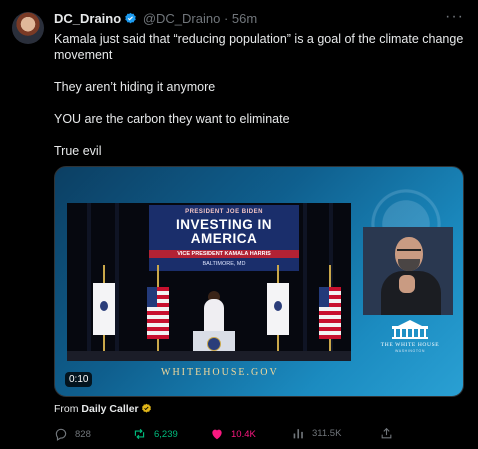 Image resolution: width=478 pixels, height=449 pixels. Describe the element at coordinates (244, 18) in the screenshot. I see `timestamp: 56m` at that location.